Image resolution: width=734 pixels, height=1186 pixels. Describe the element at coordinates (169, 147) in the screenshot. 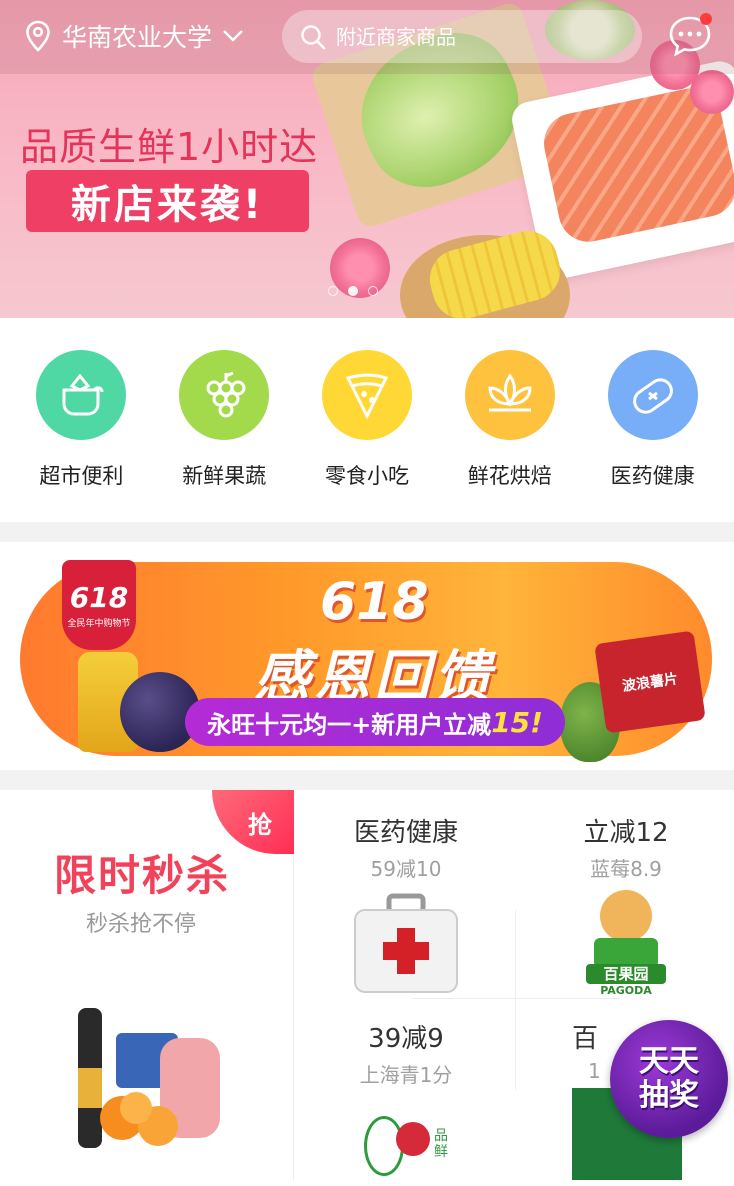

I see `banner-slogan: 品质生鲜1小时达` at that location.